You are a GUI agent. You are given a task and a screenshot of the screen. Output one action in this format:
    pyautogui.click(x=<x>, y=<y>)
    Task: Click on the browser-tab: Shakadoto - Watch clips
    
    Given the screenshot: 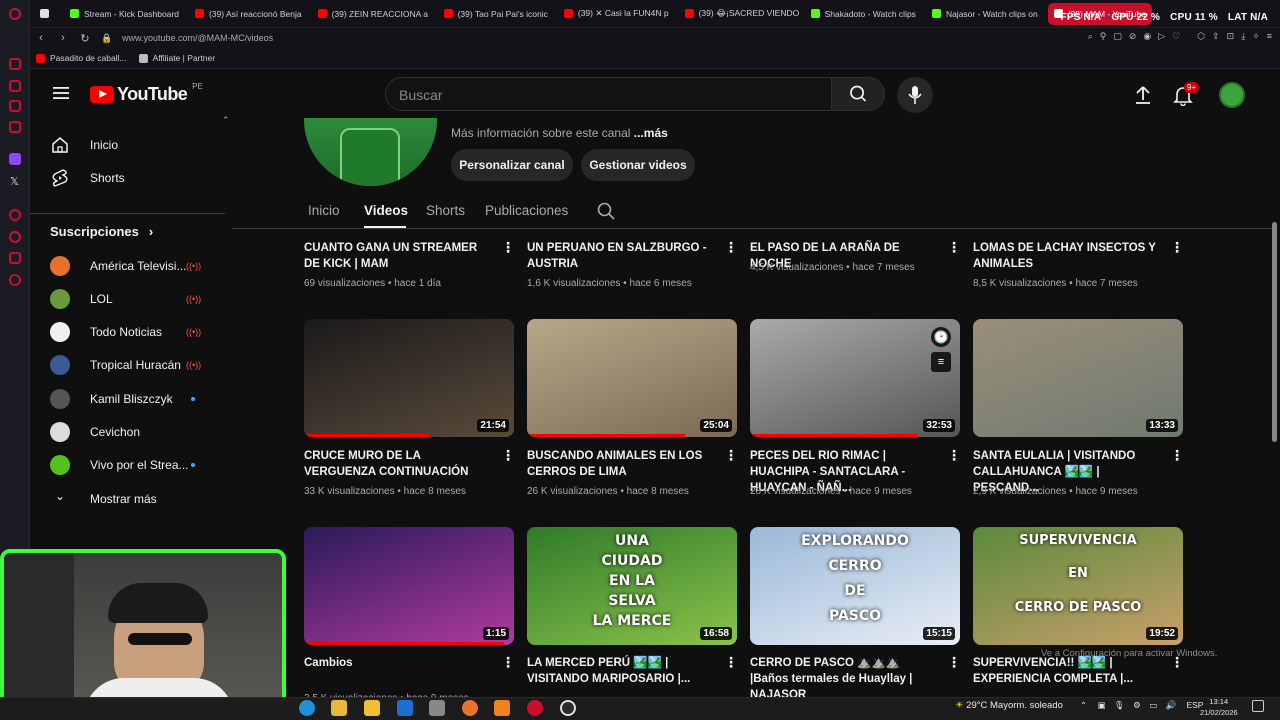 What is the action you would take?
    pyautogui.click(x=863, y=14)
    